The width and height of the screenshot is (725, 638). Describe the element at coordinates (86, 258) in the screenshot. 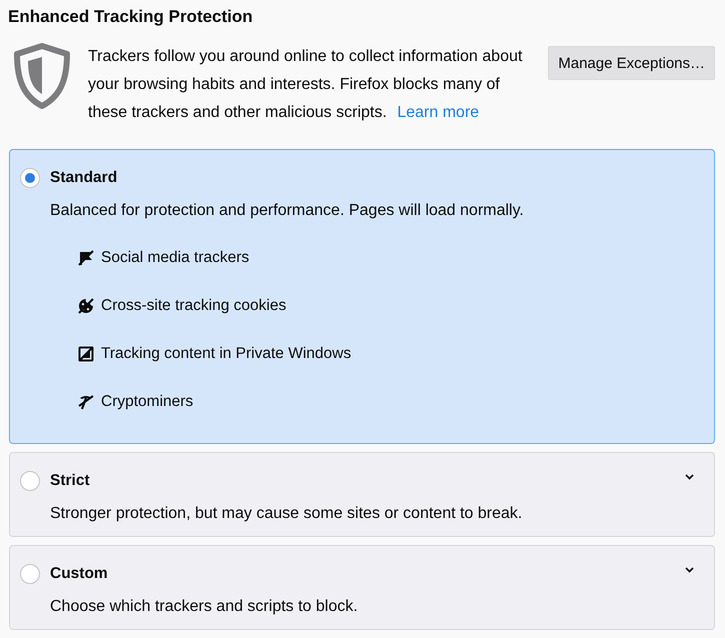

I see `slashed-flag-icon` at that location.